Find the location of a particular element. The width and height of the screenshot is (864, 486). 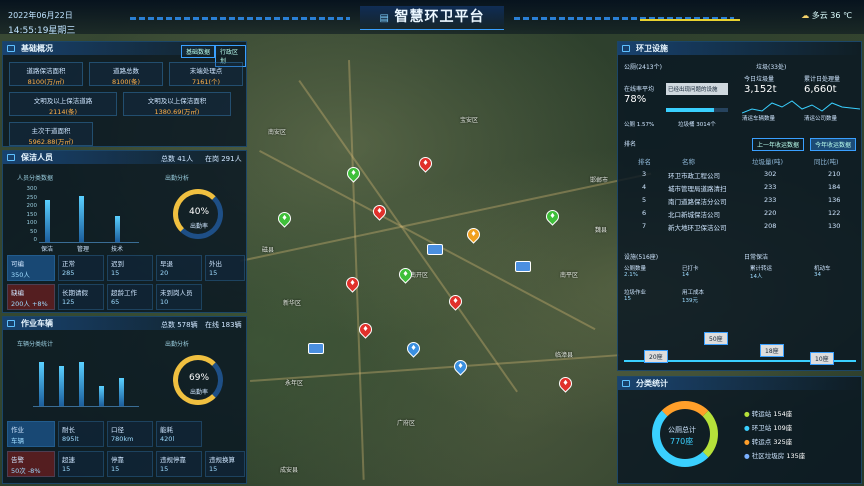

grid-cell: 告警 50次 -8% is located at coordinates (31, 464).